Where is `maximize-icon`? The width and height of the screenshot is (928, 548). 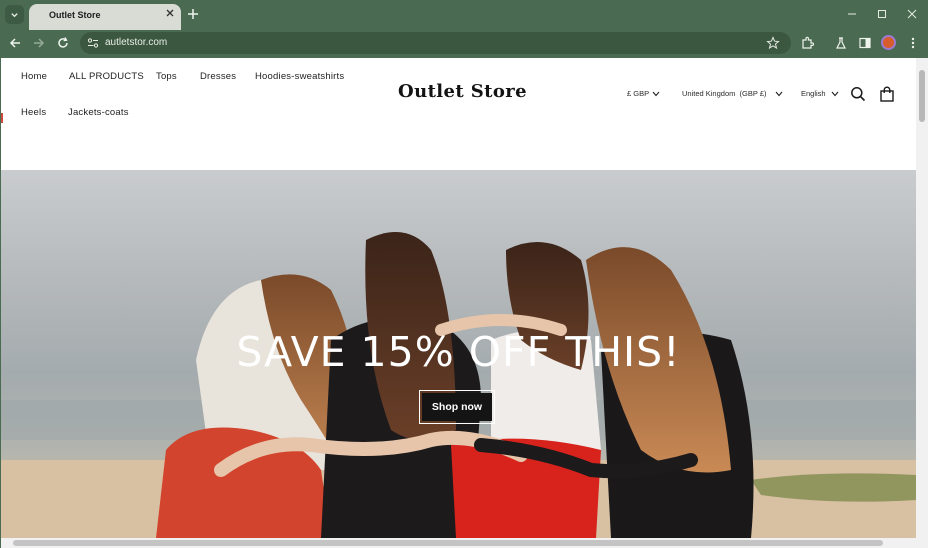
maximize-icon is located at coordinates (882, 14).